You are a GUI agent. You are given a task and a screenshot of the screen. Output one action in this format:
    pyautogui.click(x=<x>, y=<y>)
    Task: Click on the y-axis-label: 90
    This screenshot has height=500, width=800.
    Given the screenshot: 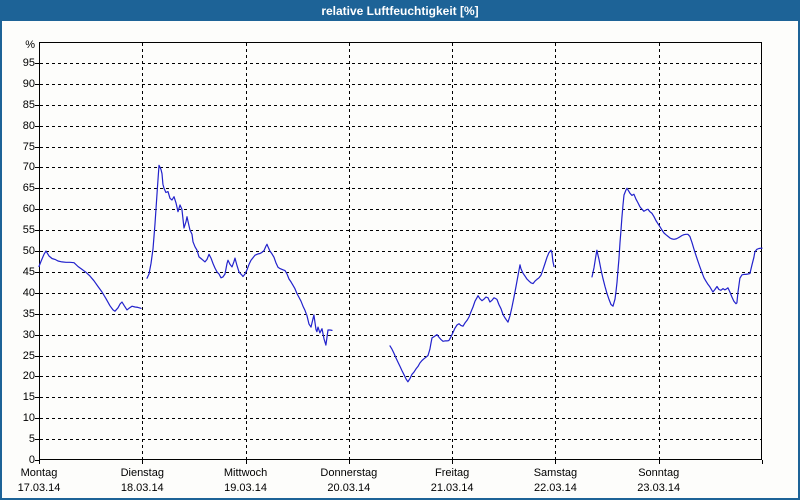 What is the action you would take?
    pyautogui.click(x=28, y=83)
    